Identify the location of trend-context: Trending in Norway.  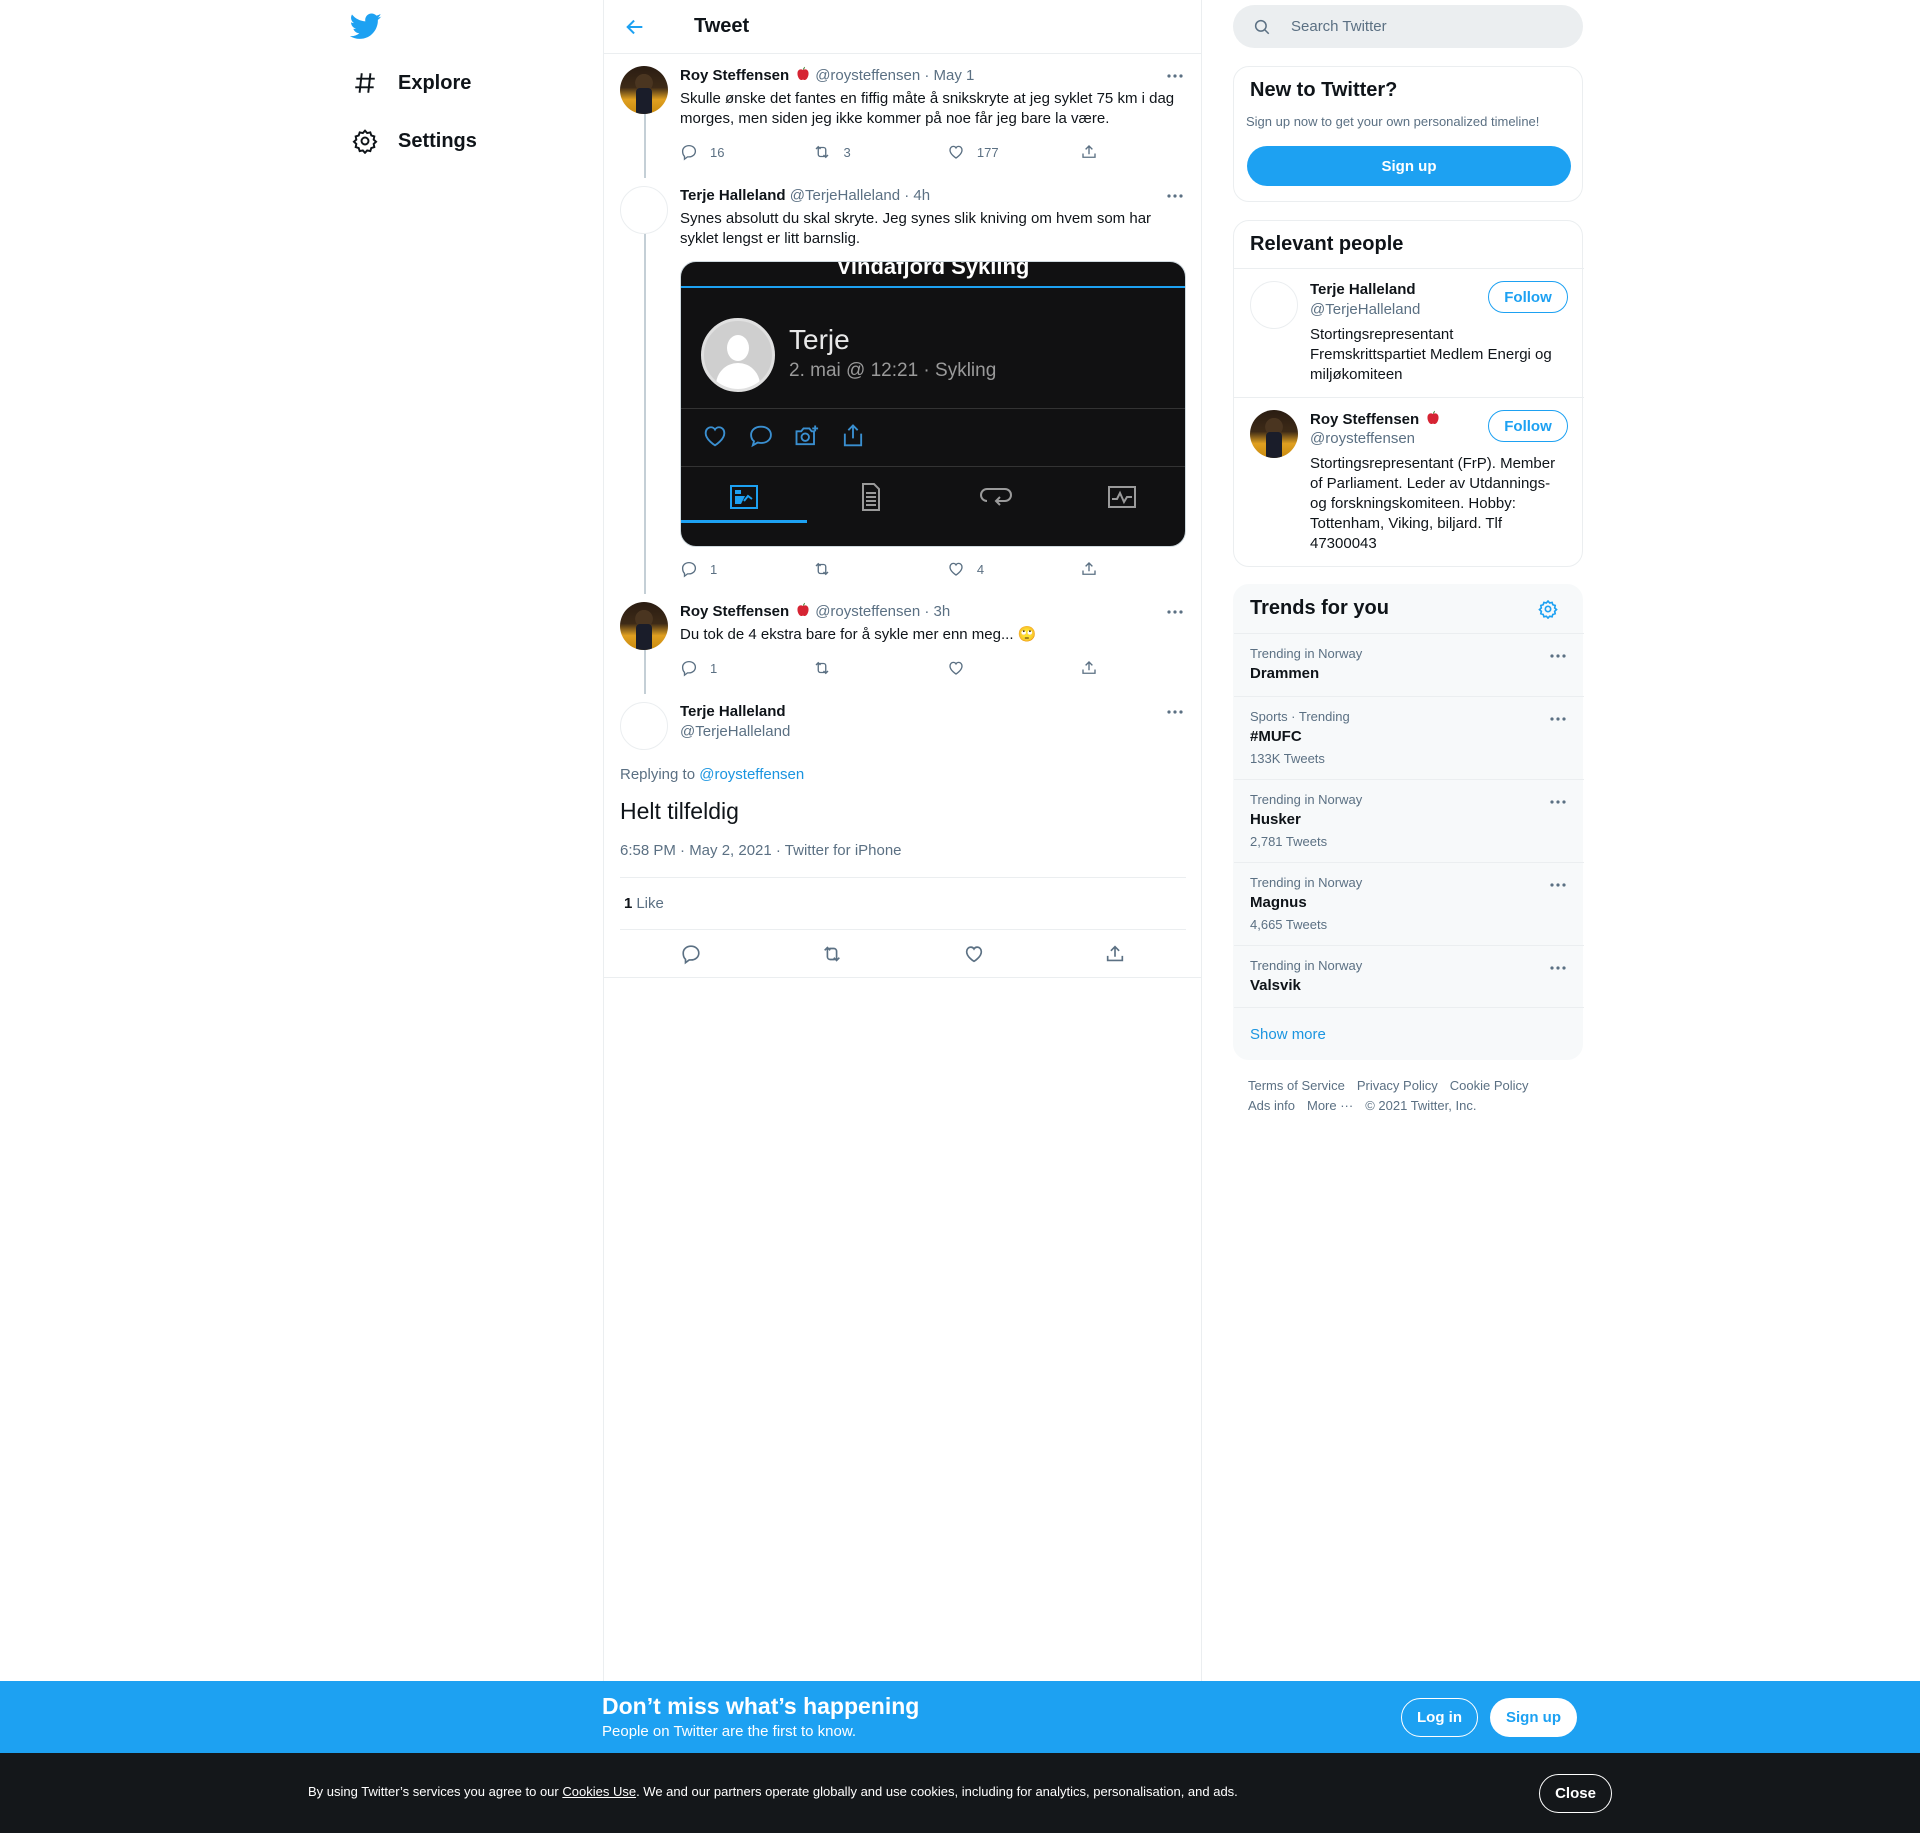
(1306, 965).